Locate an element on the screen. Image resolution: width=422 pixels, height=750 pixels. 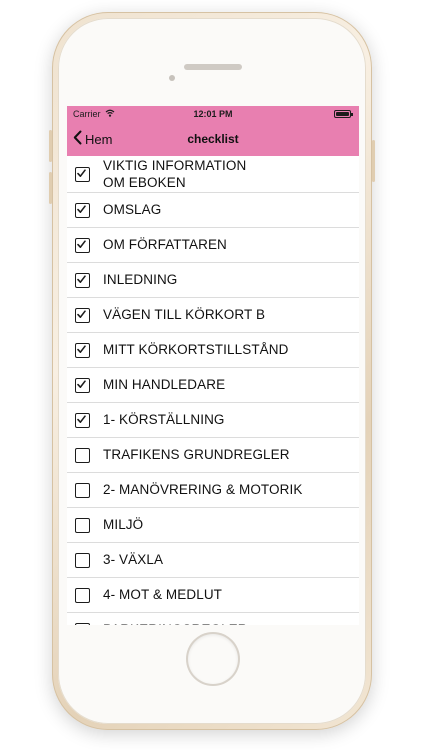
checklist-item: TRAFIKENS GRUNDREGLER is located at coordinates (213, 455).